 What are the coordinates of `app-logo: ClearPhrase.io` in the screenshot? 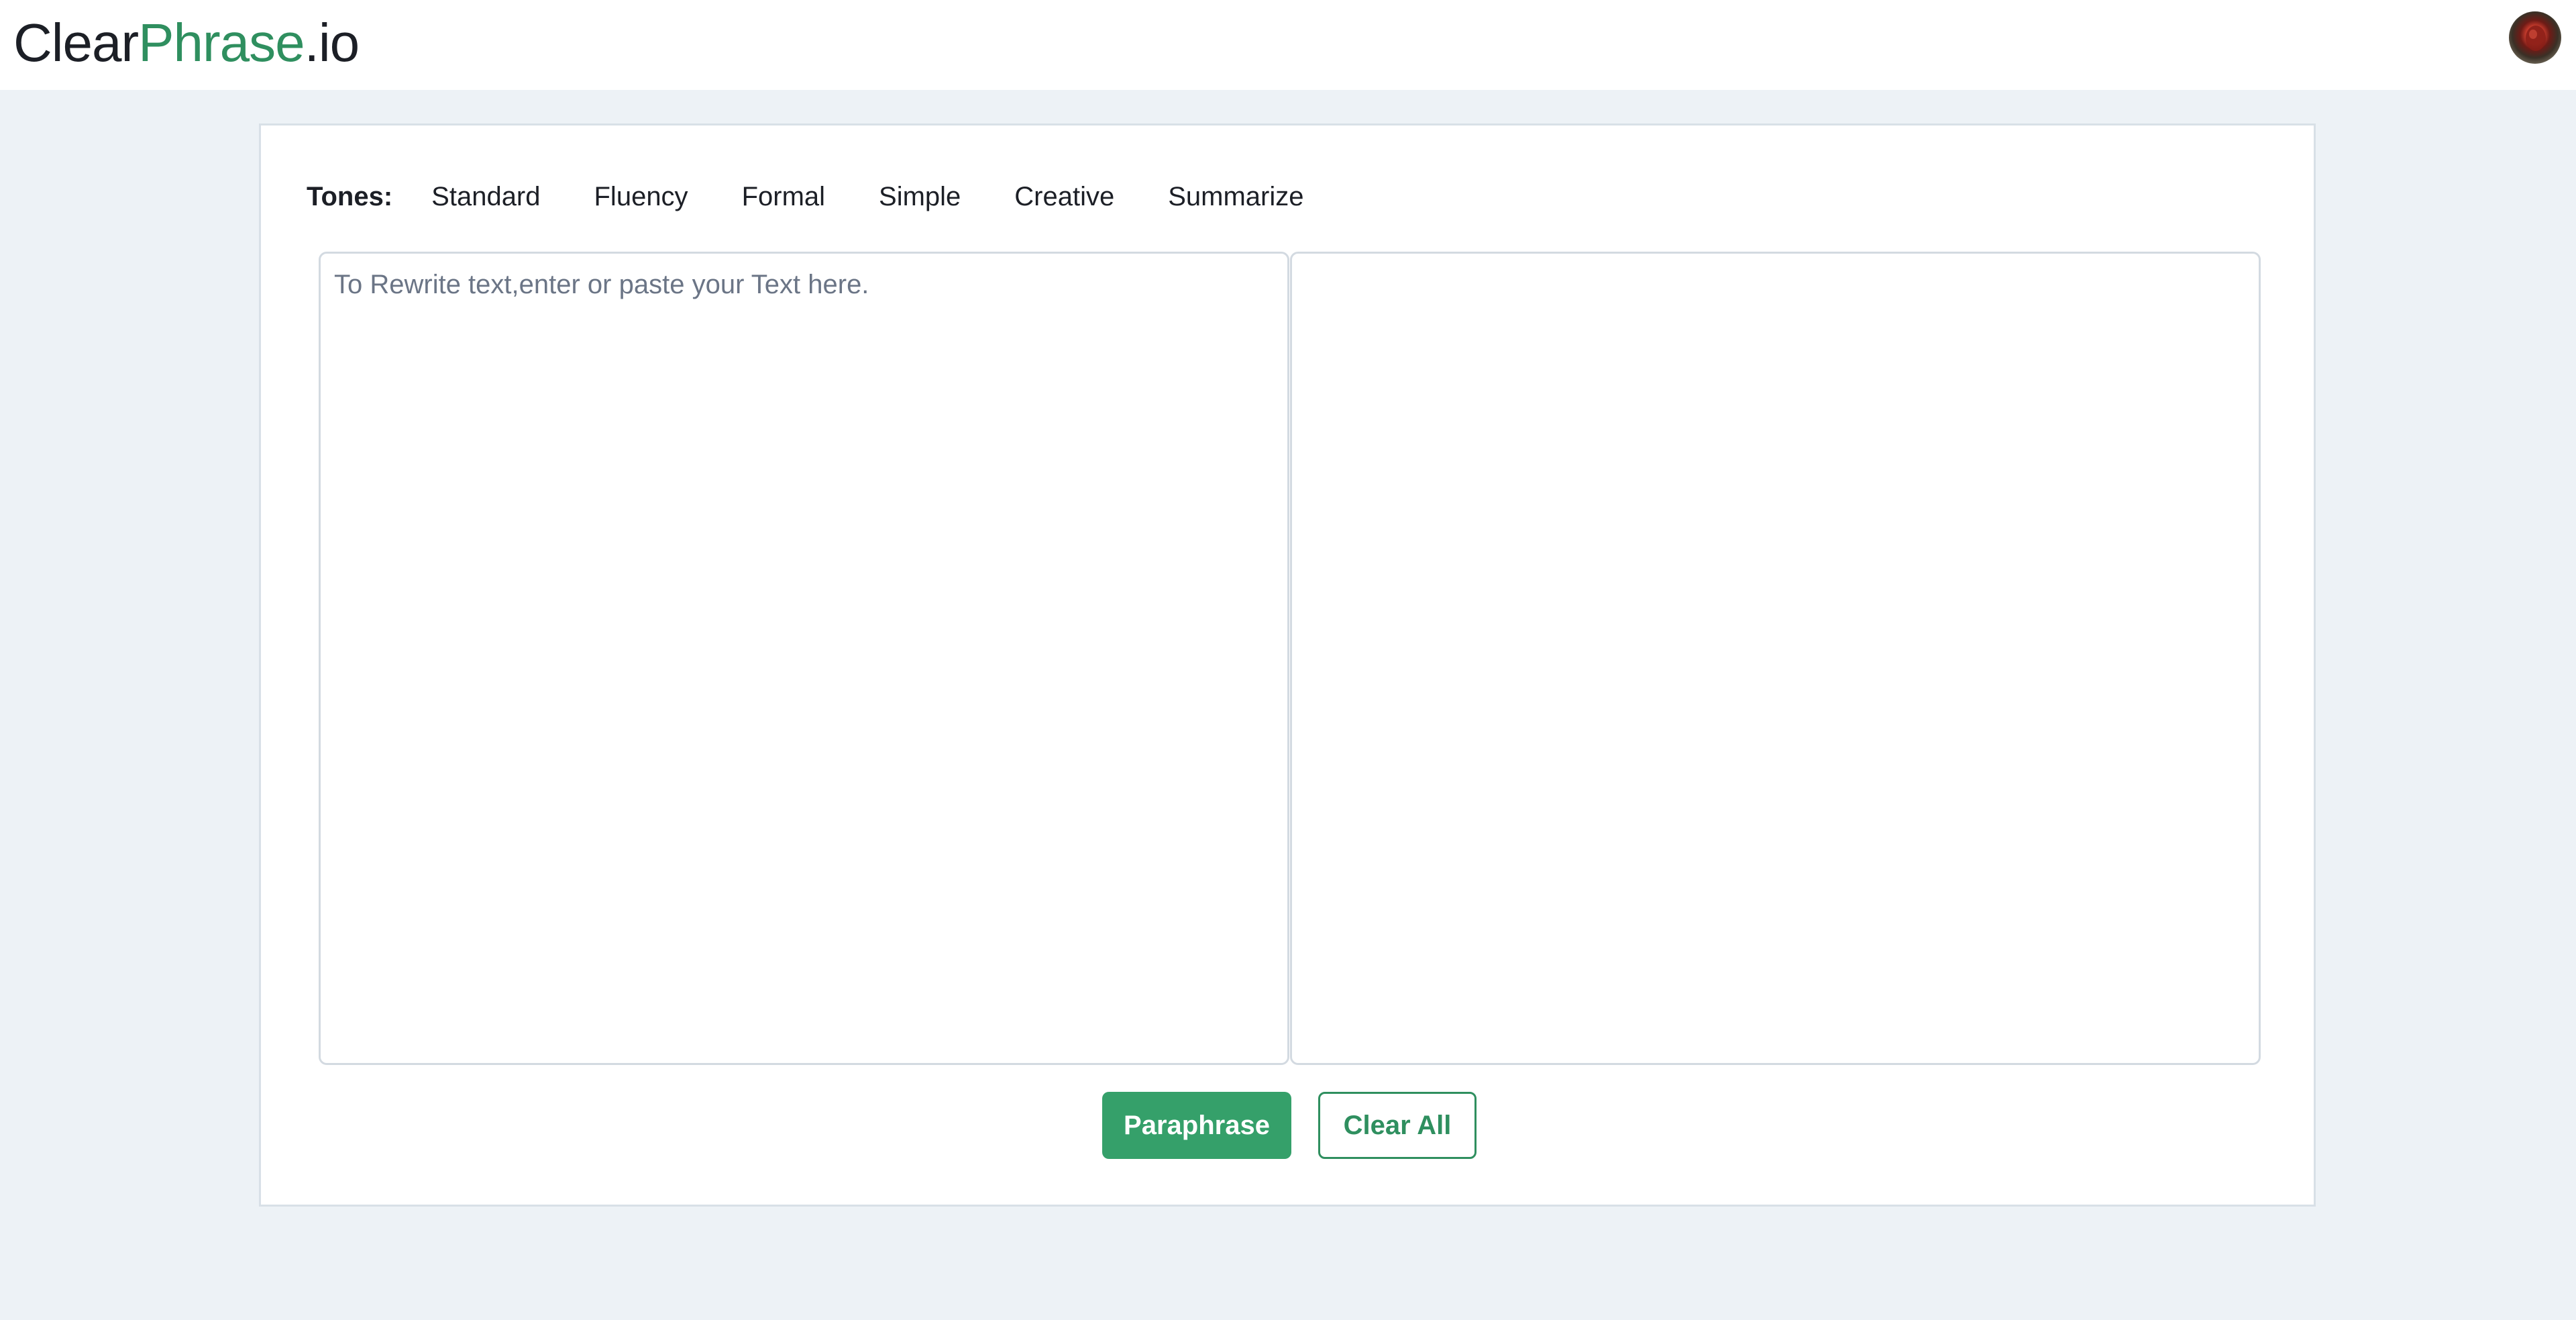 It's located at (186, 43).